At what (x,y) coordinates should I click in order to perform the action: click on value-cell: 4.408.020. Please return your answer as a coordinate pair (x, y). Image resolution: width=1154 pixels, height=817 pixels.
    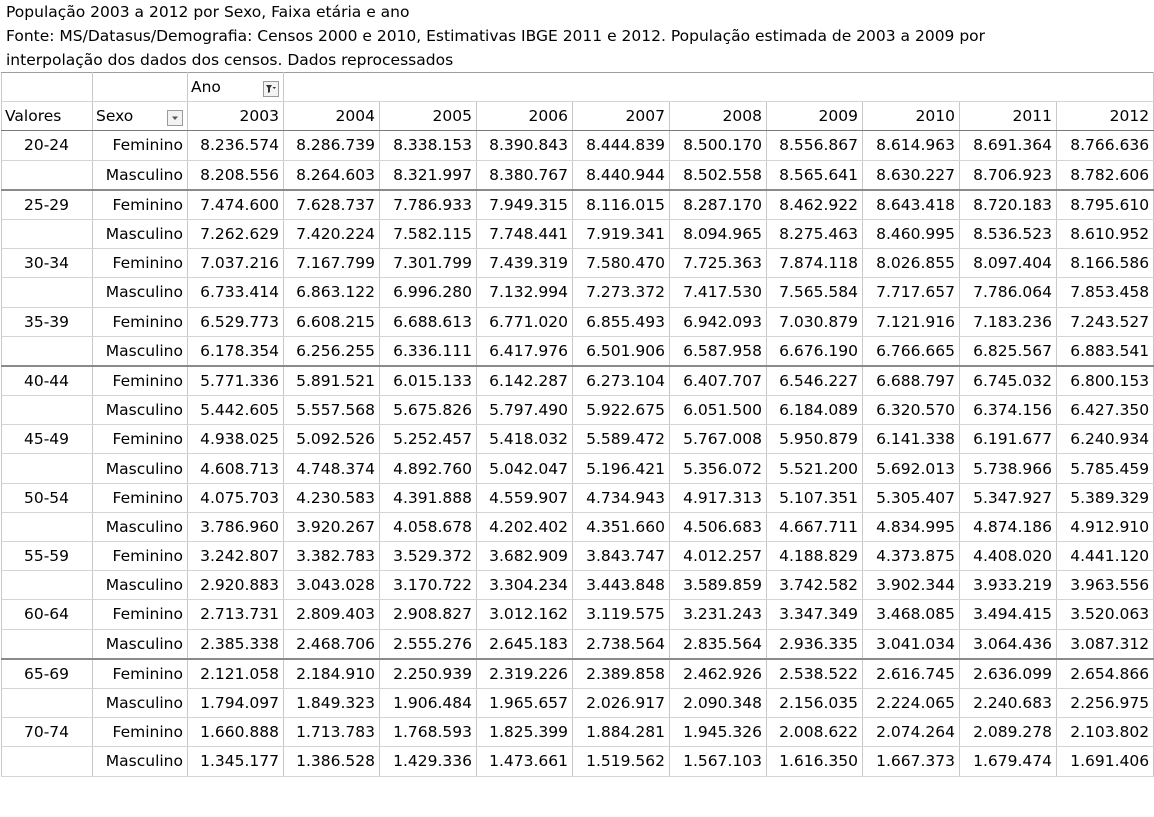
    Looking at the image, I should click on (1008, 556).